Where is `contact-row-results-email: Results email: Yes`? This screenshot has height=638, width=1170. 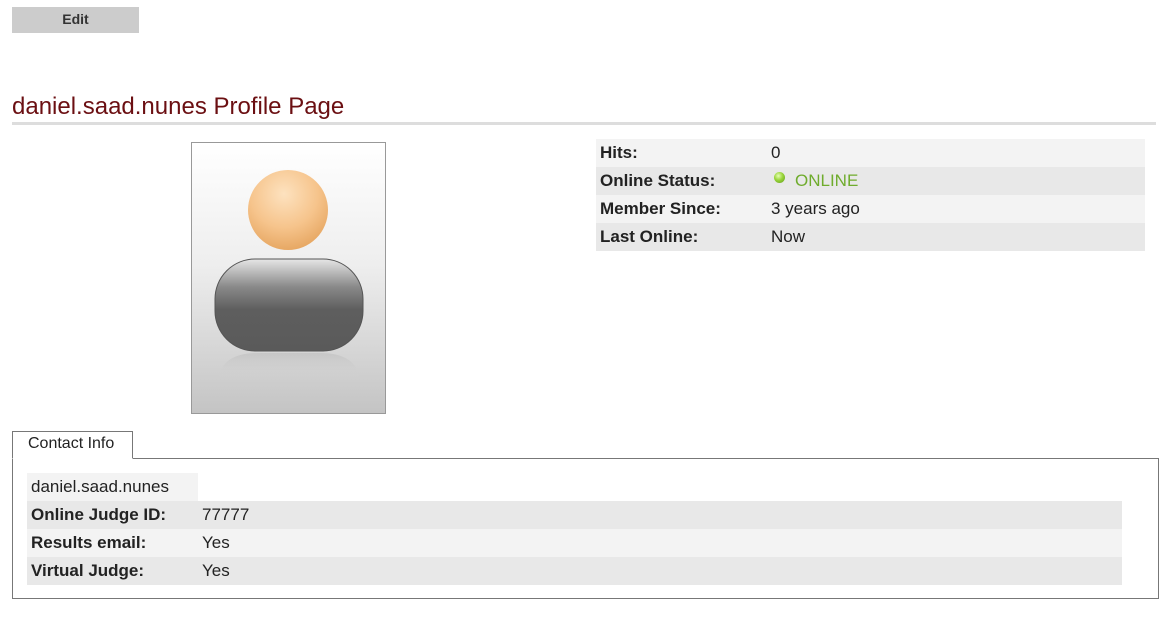
contact-row-results-email: Results email: Yes is located at coordinates (574, 543).